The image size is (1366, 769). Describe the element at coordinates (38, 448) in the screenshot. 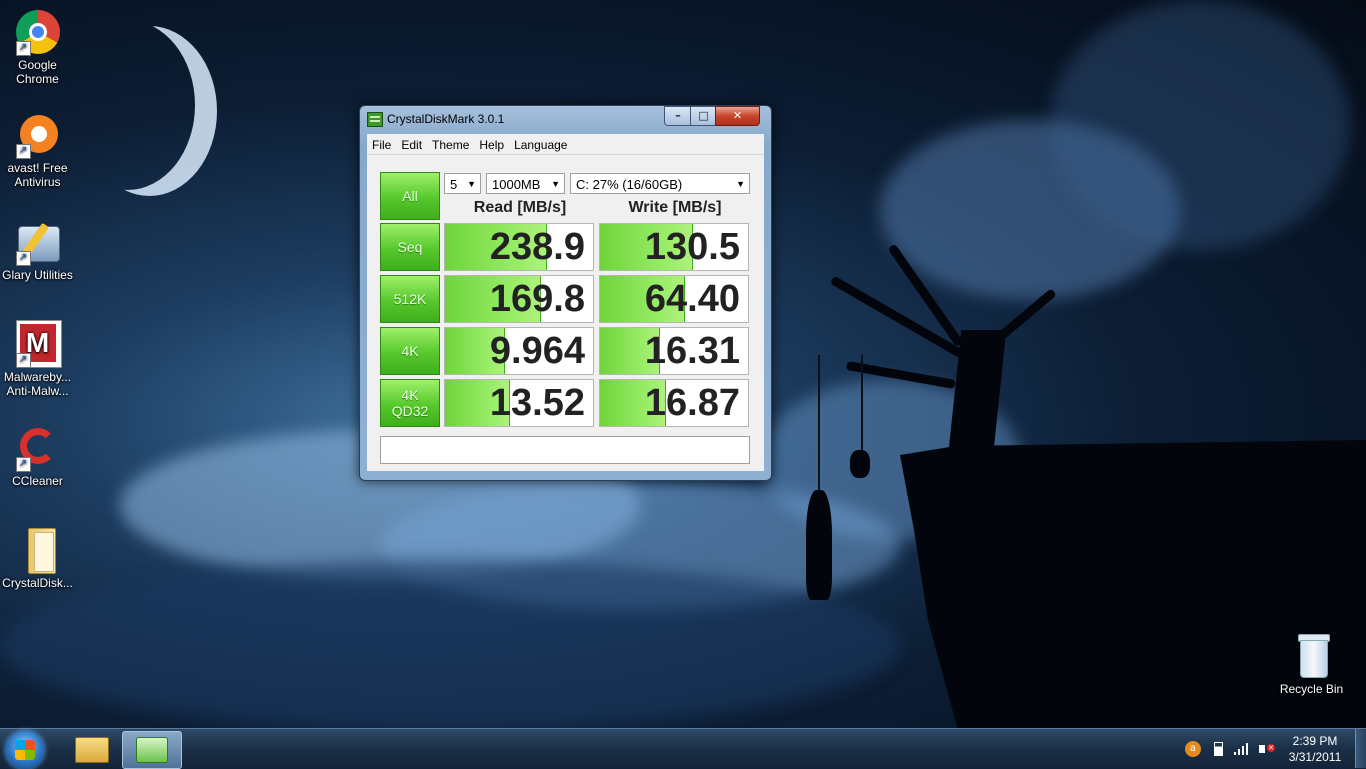

I see `ccleaner-icon: ↗` at that location.